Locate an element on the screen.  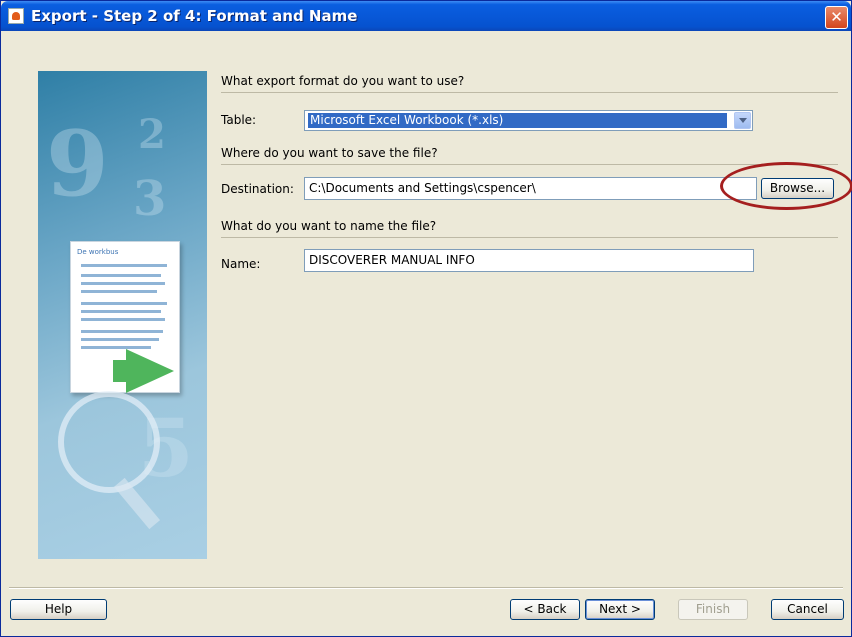
back-button: < Back is located at coordinates (545, 609).